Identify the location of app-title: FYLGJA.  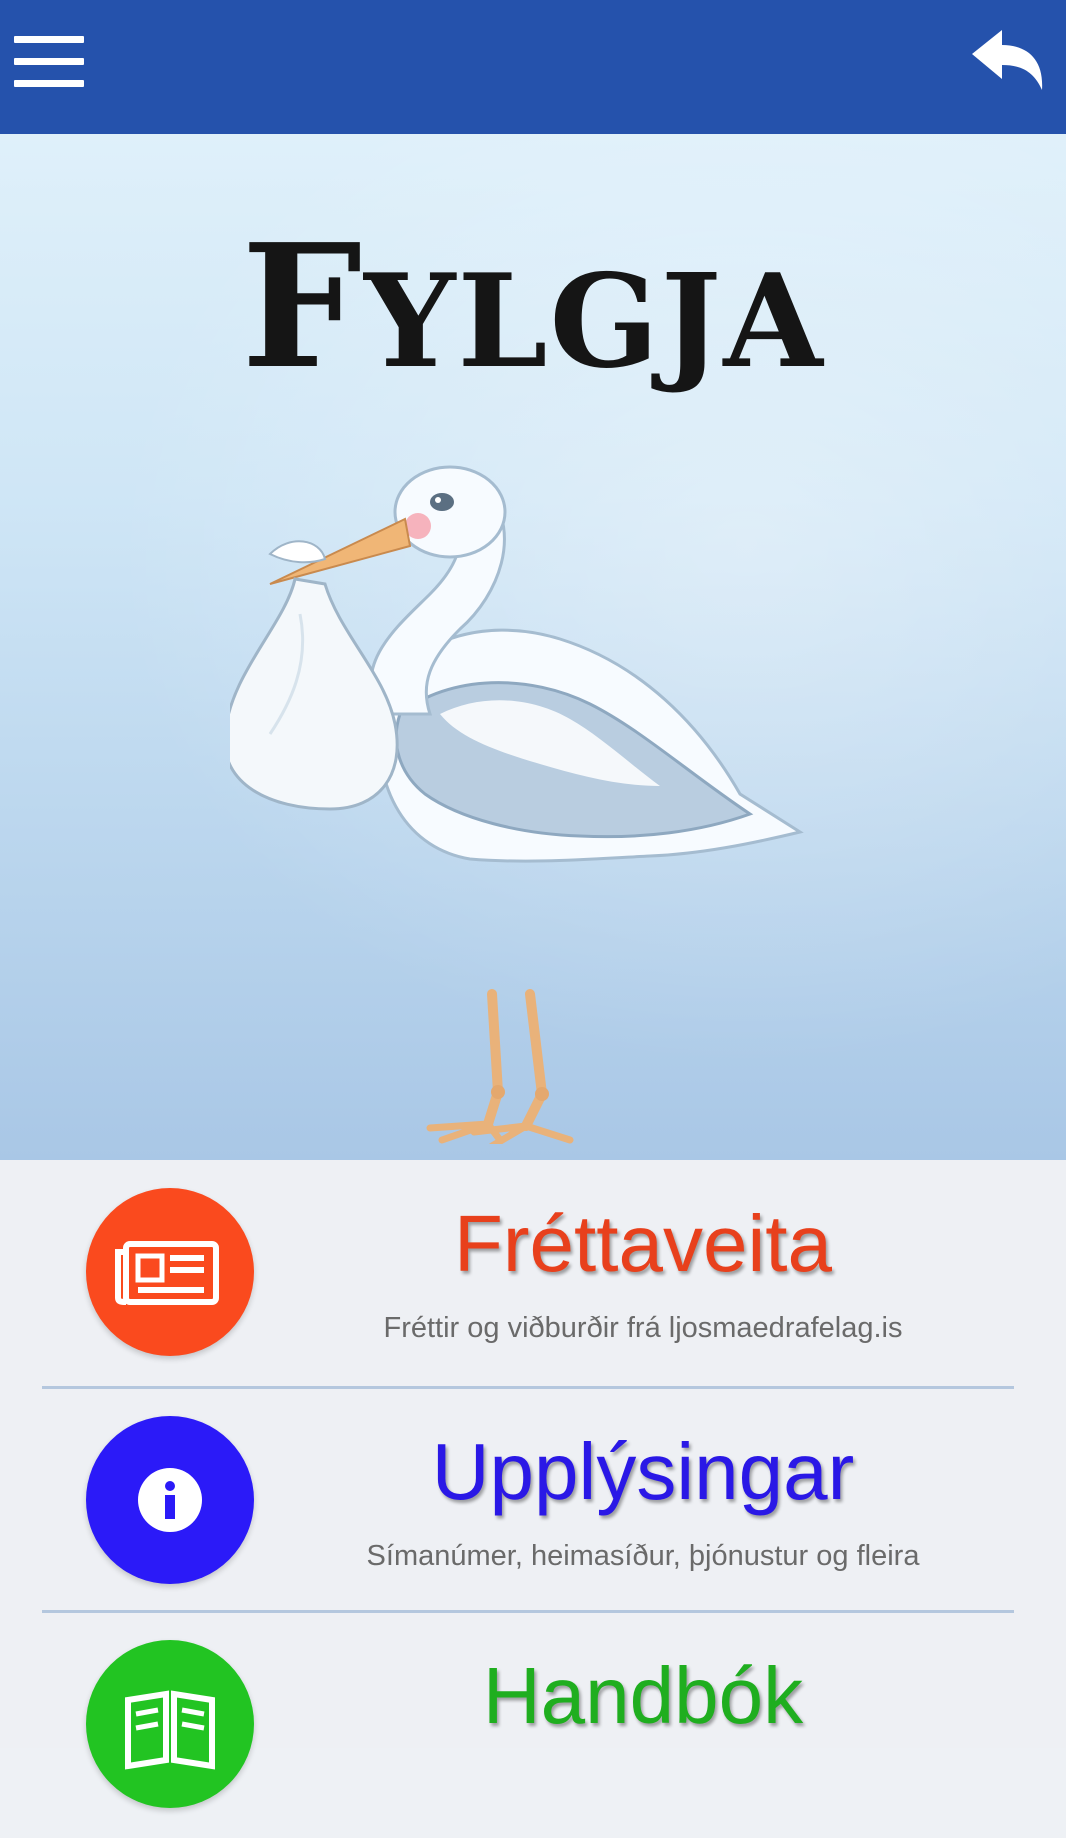
(533, 307).